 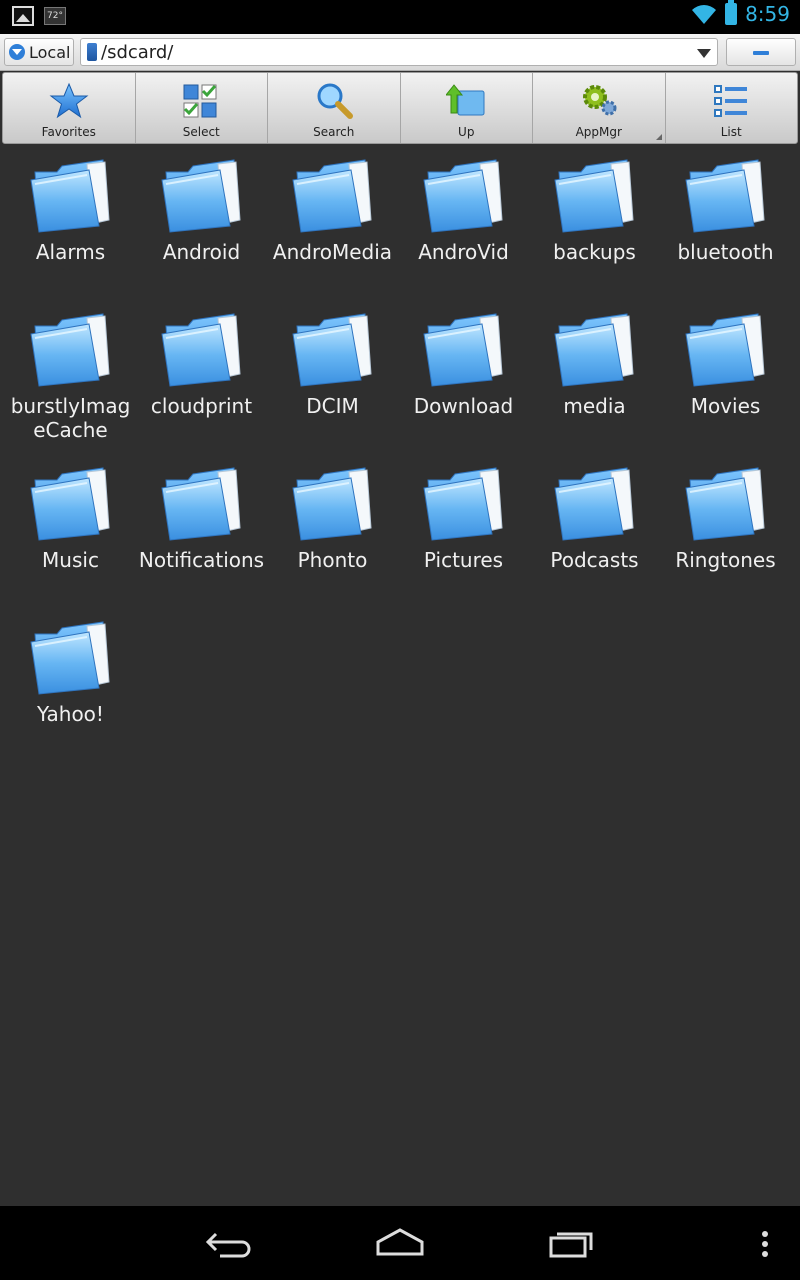 What do you see at coordinates (725, 252) in the screenshot?
I see `folder-name: bluetooth` at bounding box center [725, 252].